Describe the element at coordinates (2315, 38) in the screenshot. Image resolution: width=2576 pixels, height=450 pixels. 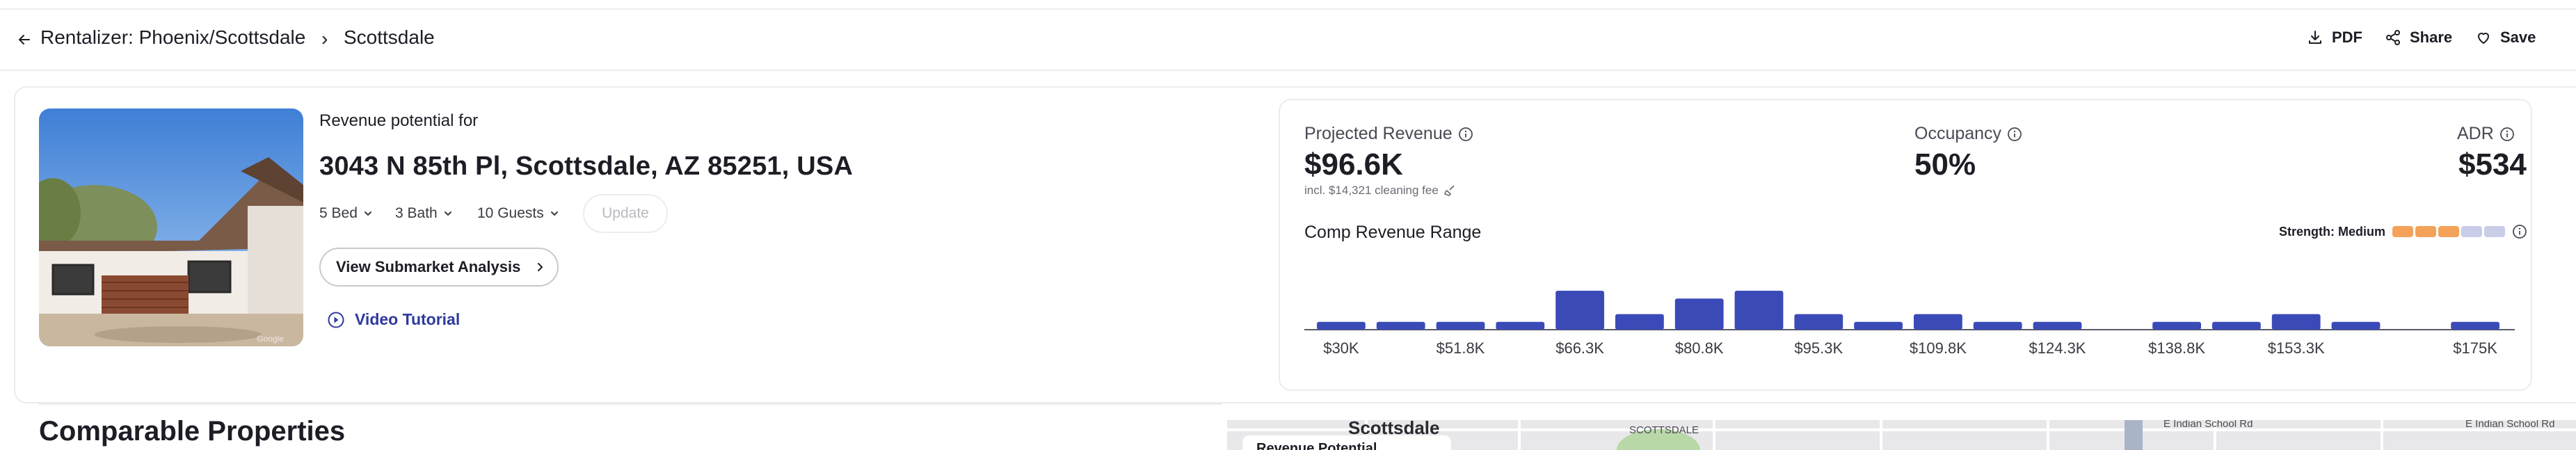
I see `download-icon` at that location.